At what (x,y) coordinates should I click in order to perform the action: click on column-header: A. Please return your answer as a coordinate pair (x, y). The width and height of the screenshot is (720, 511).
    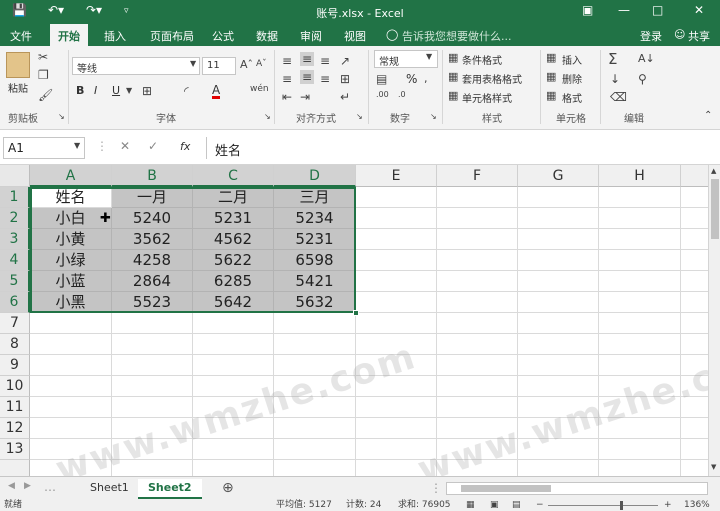
    Looking at the image, I should click on (71, 176).